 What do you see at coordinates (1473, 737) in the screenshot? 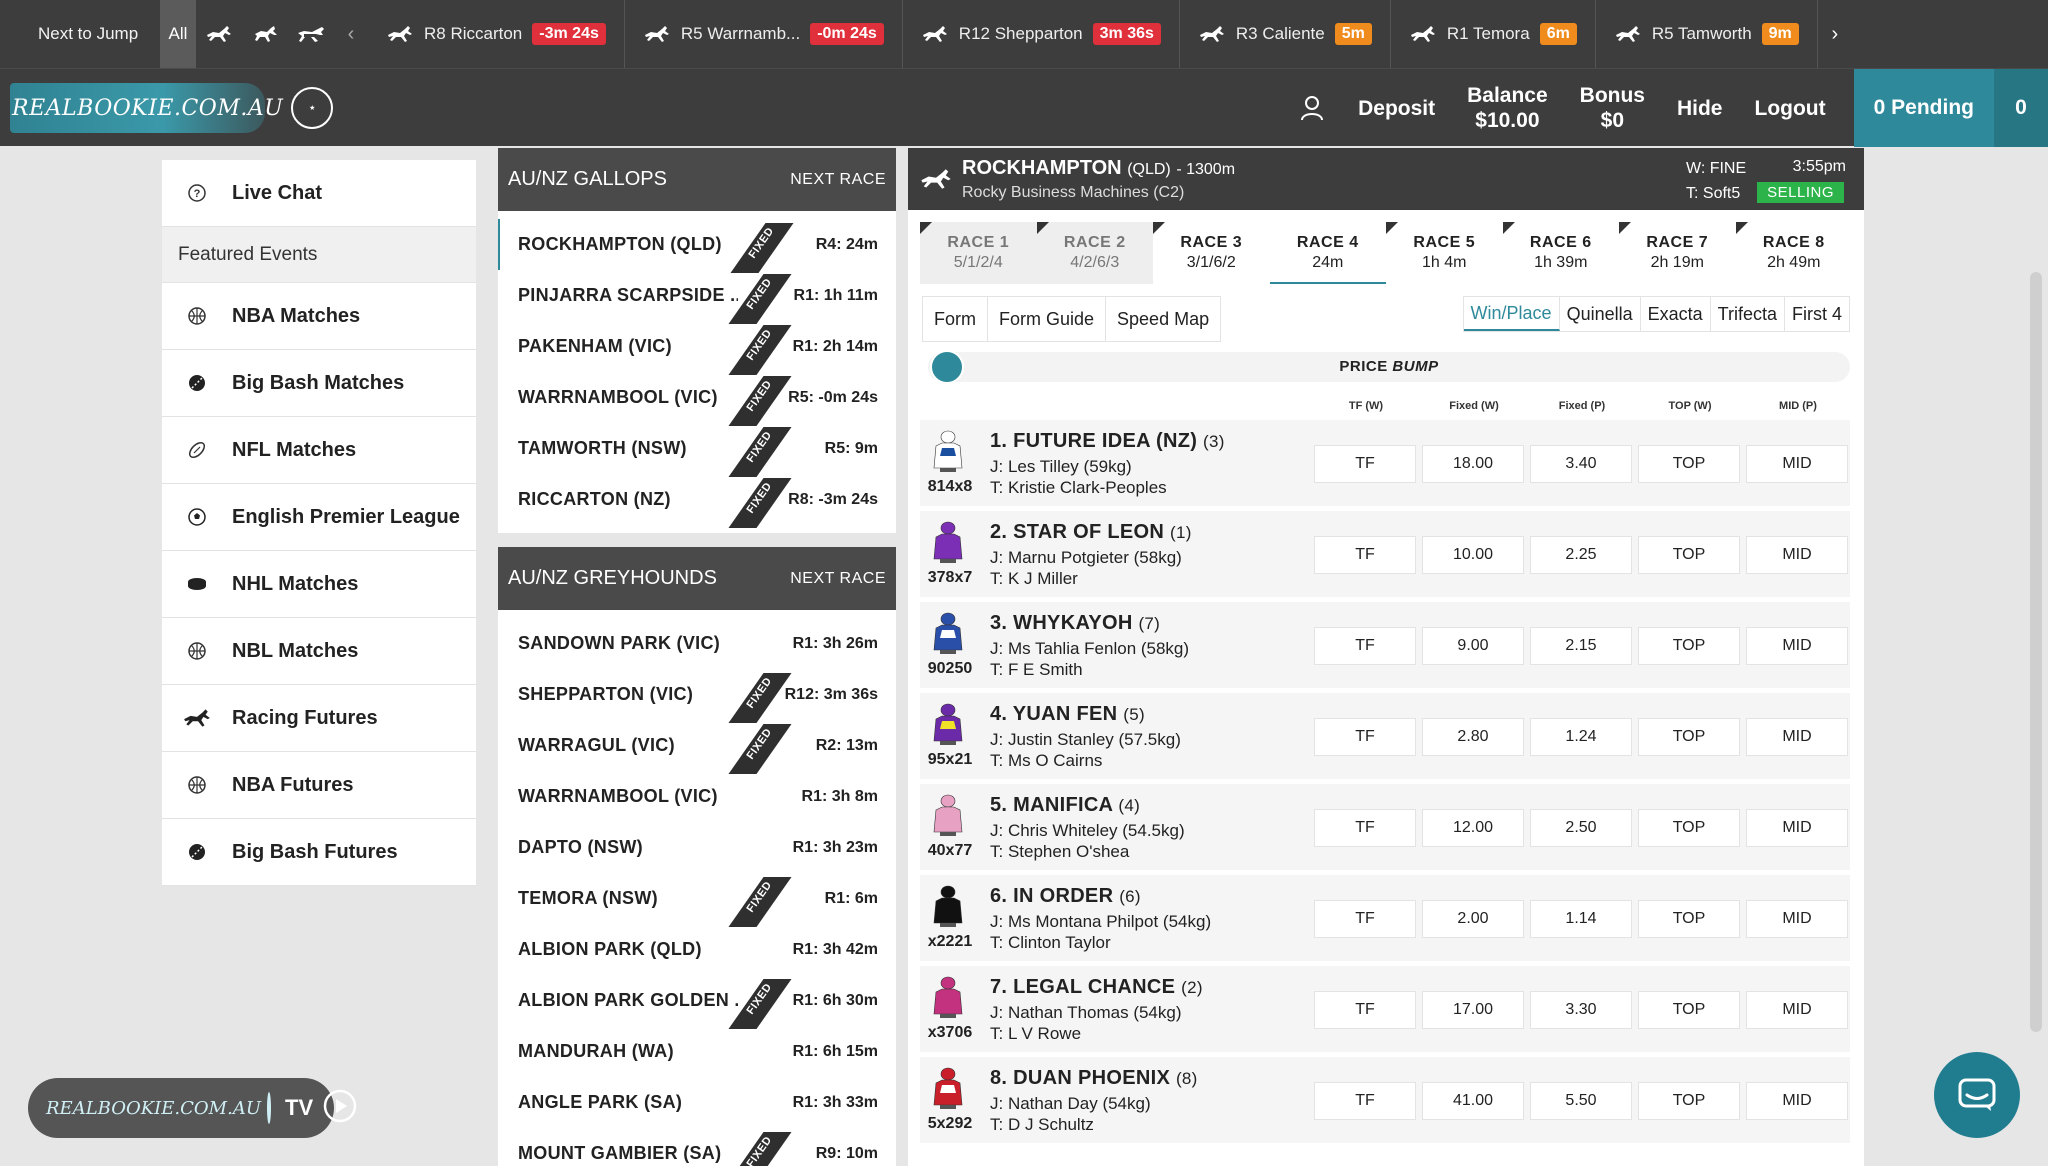
I see `fixed-win-odds-button: 2.80` at bounding box center [1473, 737].